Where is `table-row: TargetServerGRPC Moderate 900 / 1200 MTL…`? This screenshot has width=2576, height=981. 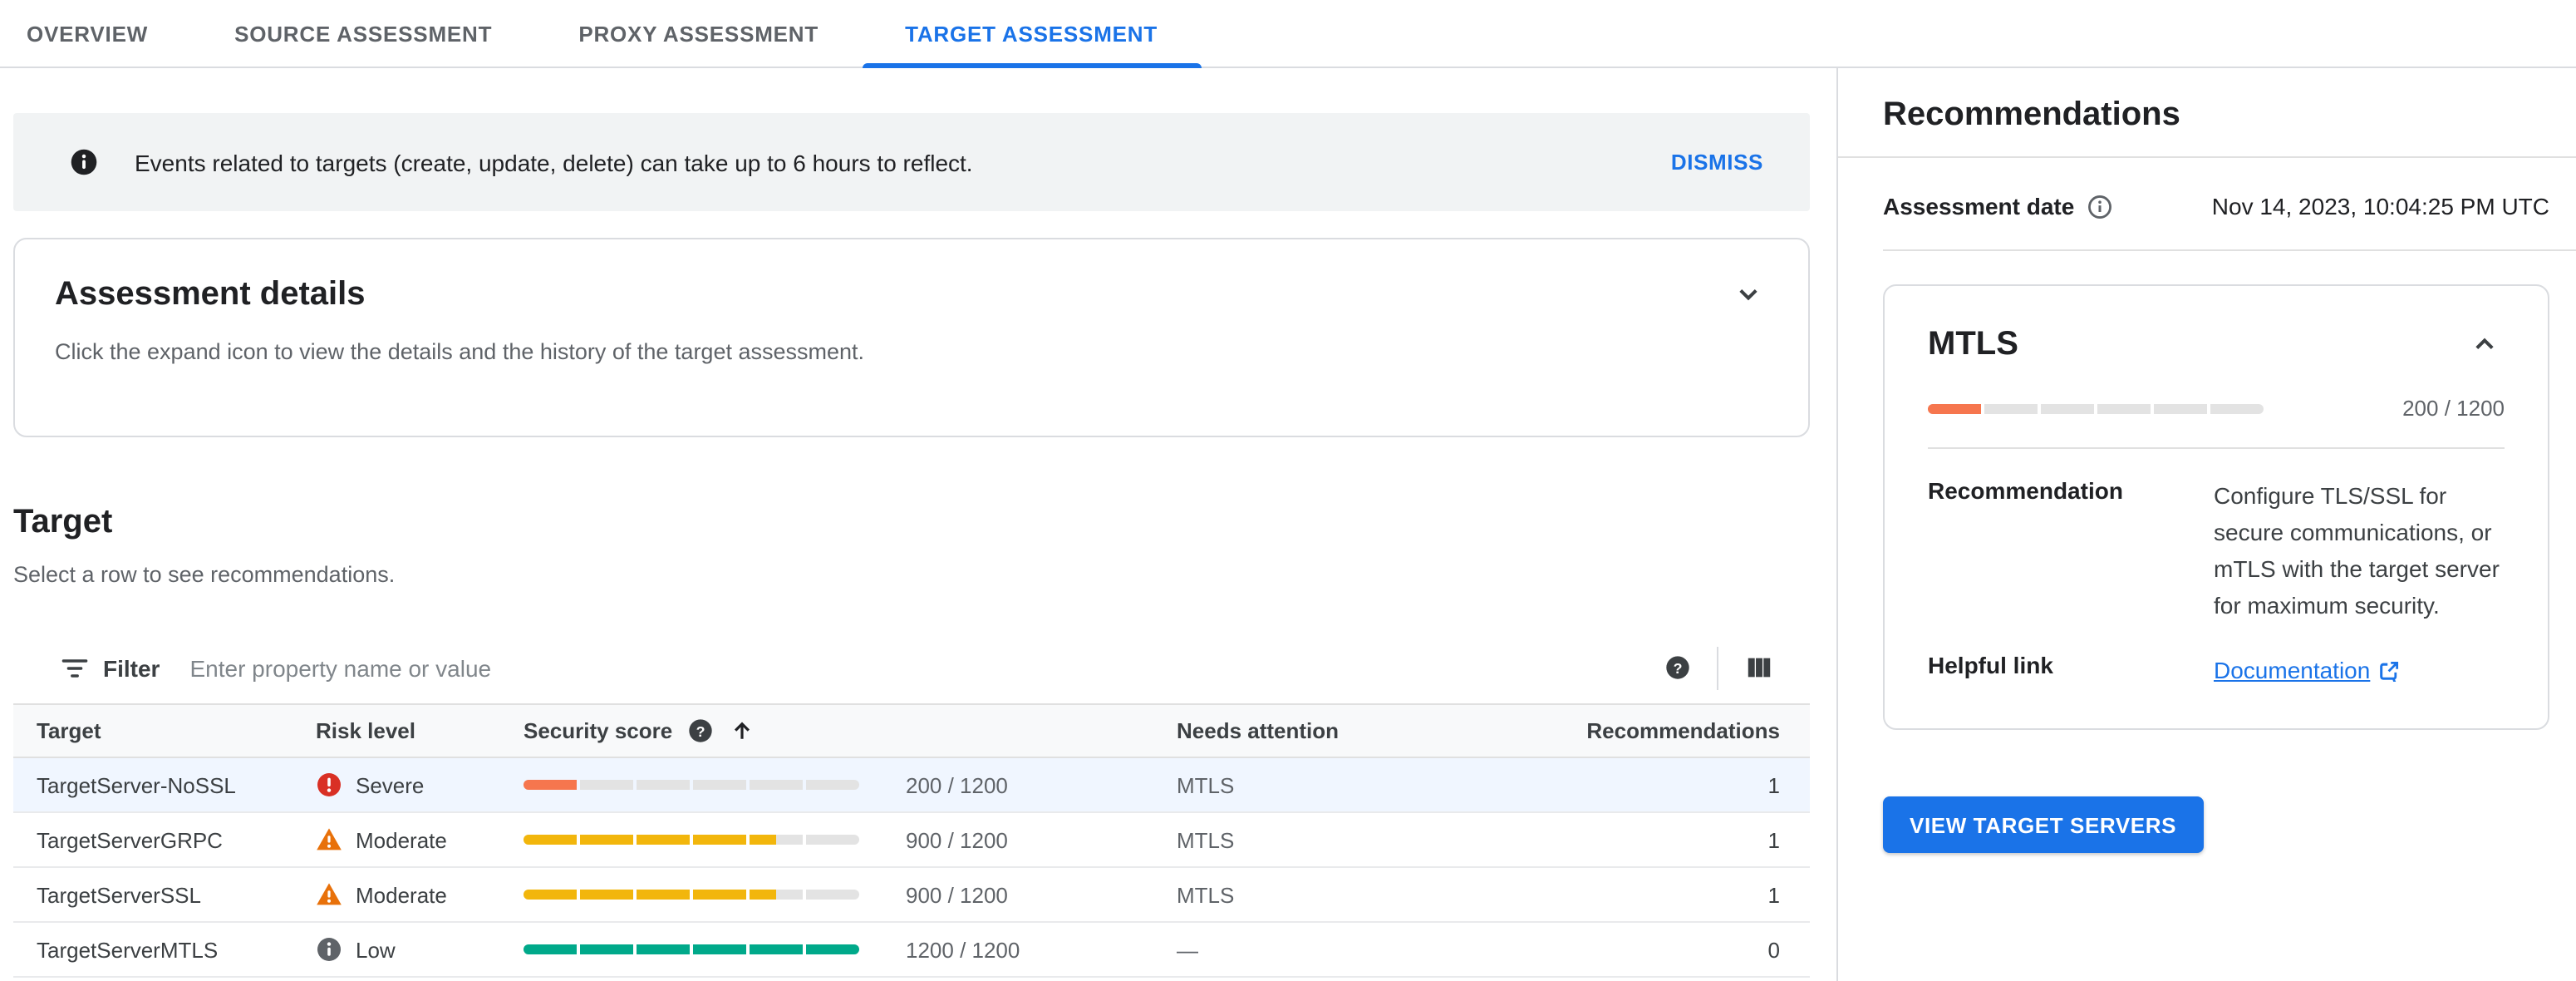 table-row: TargetServerGRPC Moderate 900 / 1200 MTL… is located at coordinates (911, 840).